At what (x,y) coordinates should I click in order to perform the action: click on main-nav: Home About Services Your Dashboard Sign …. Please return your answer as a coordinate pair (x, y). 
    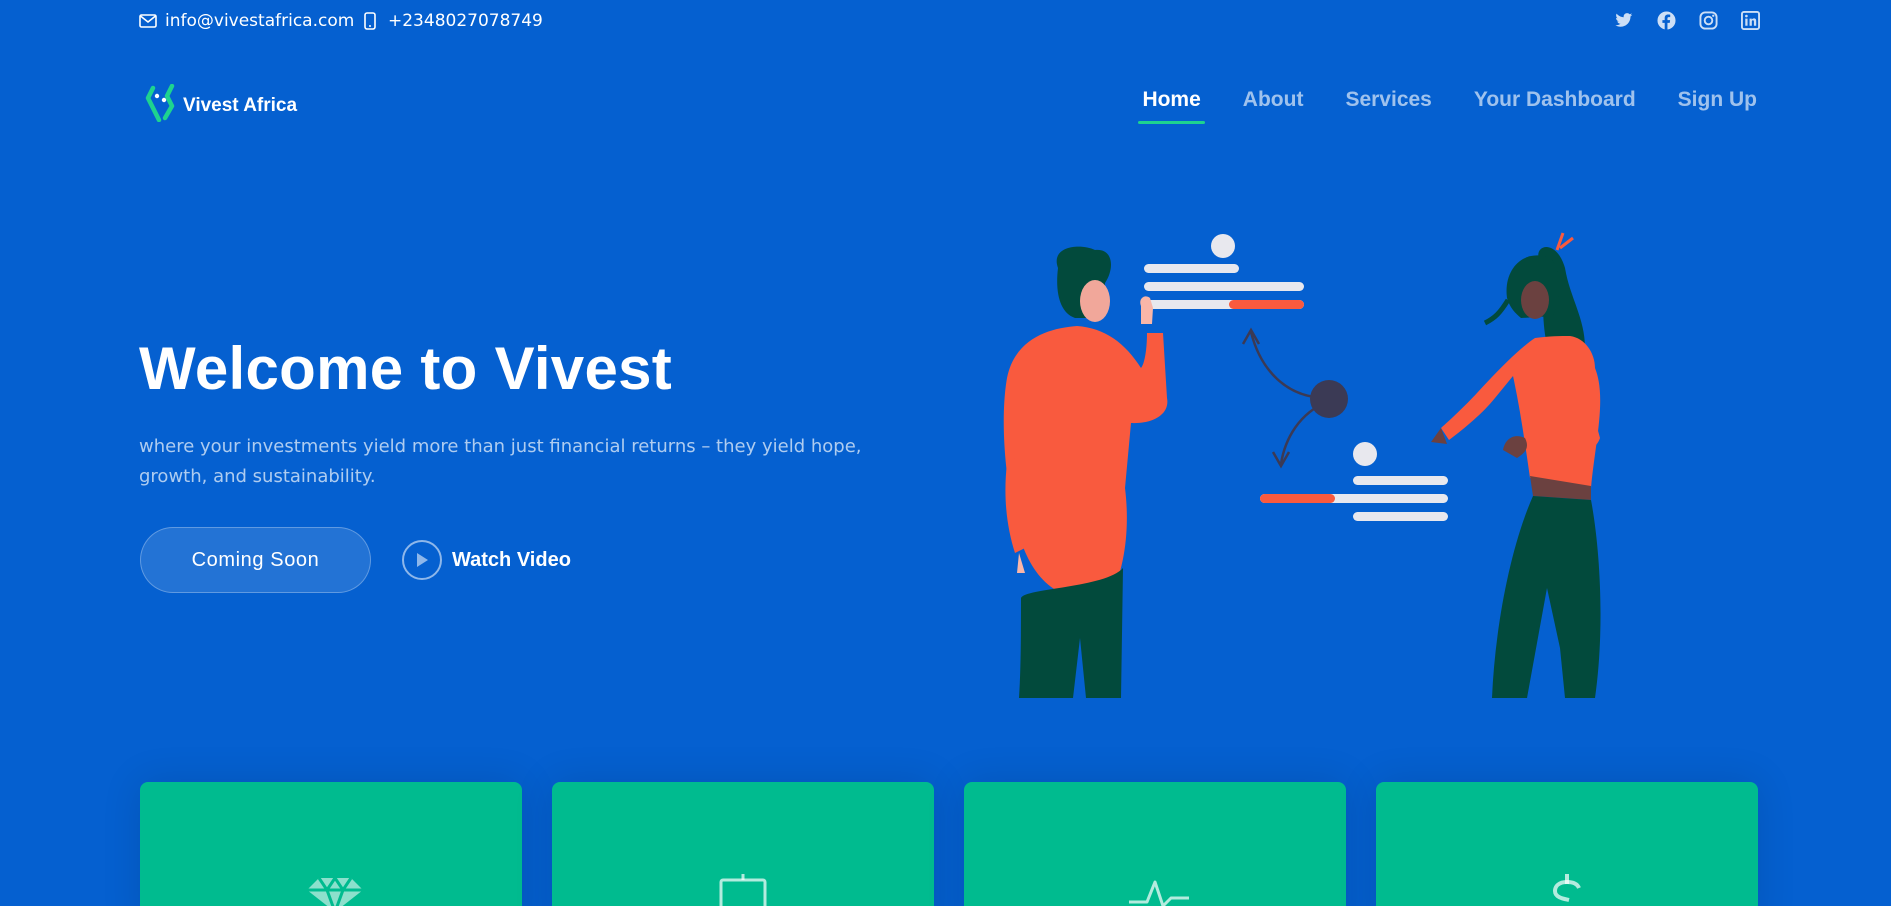
    Looking at the image, I should click on (1447, 106).